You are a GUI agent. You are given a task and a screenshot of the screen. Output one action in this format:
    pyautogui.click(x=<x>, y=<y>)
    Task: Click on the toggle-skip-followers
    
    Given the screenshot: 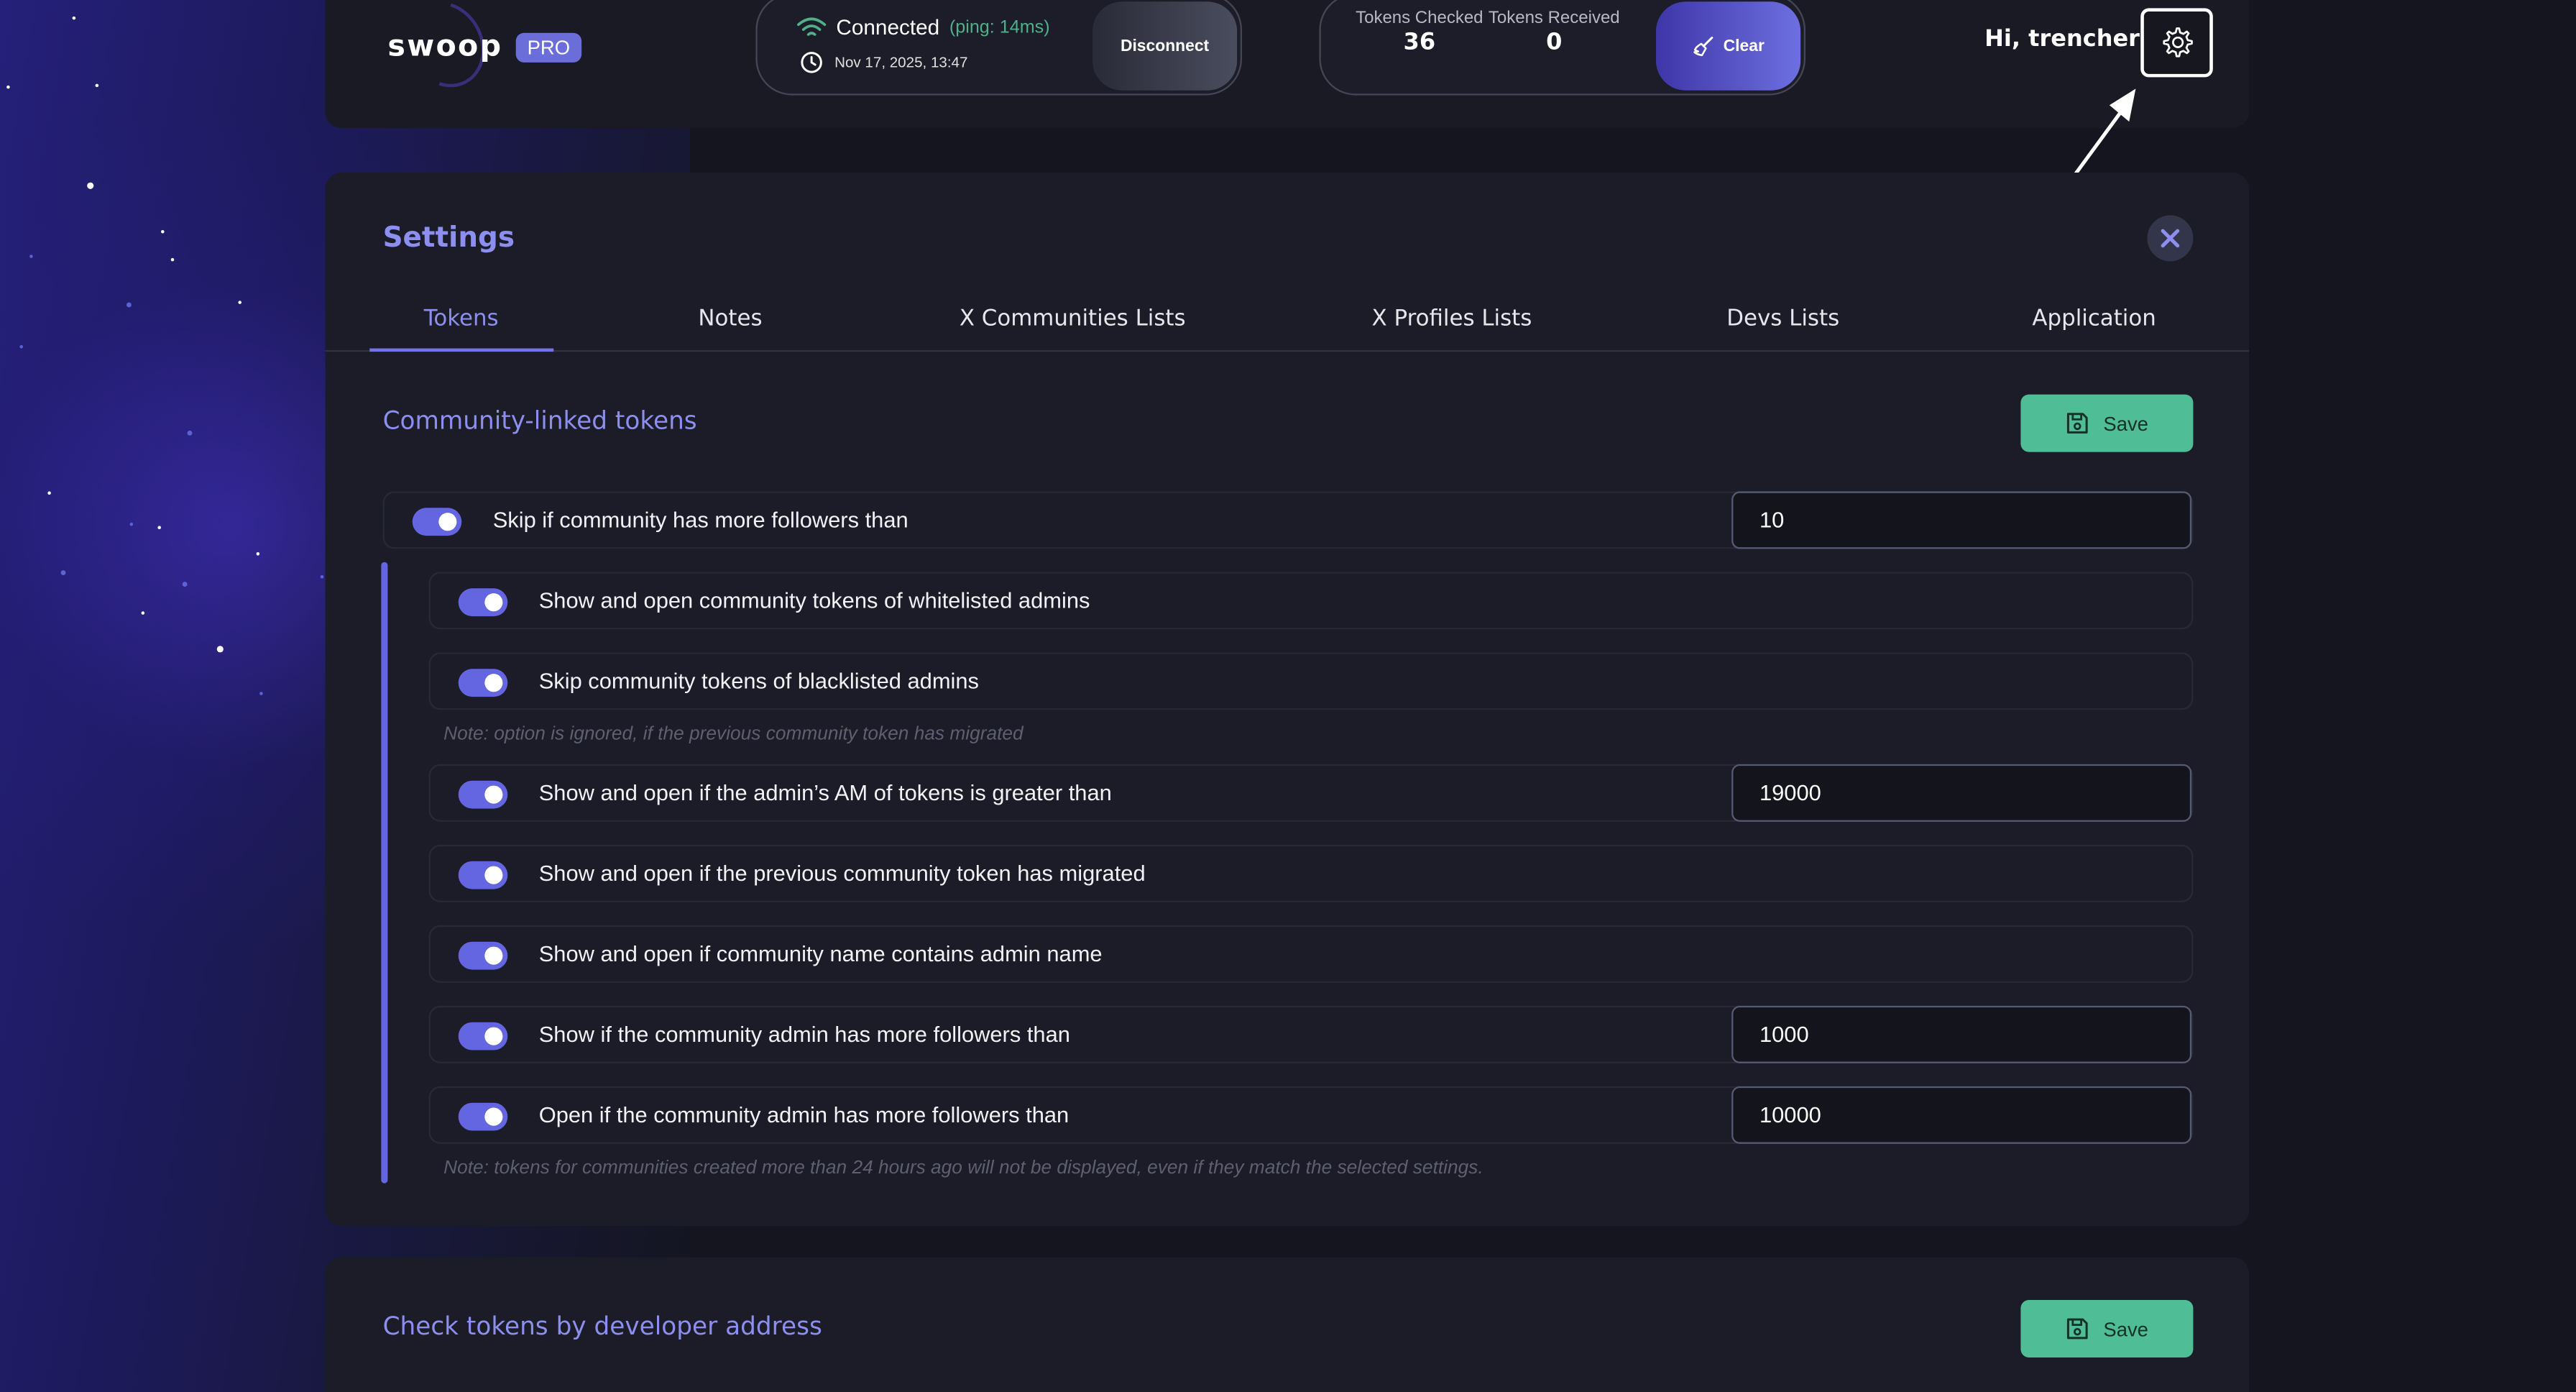 What is the action you would take?
    pyautogui.click(x=437, y=522)
    